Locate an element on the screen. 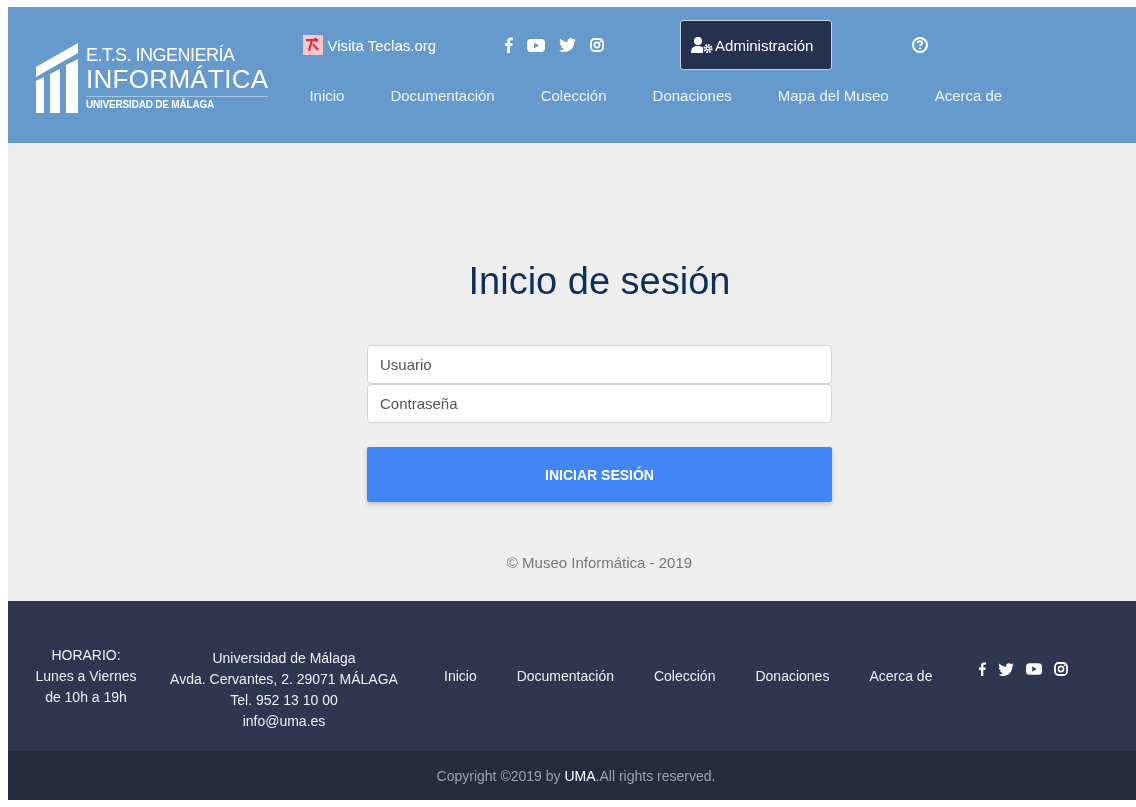  nav-link: Documentación is located at coordinates (442, 95).